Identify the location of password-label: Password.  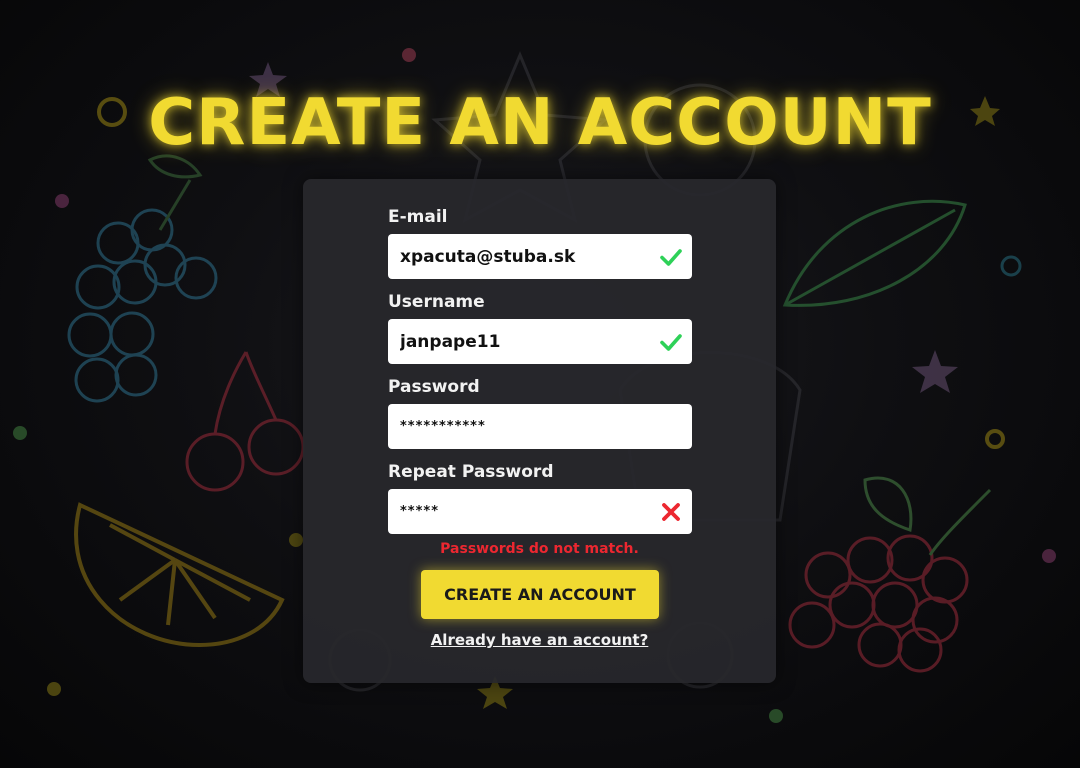
(434, 387).